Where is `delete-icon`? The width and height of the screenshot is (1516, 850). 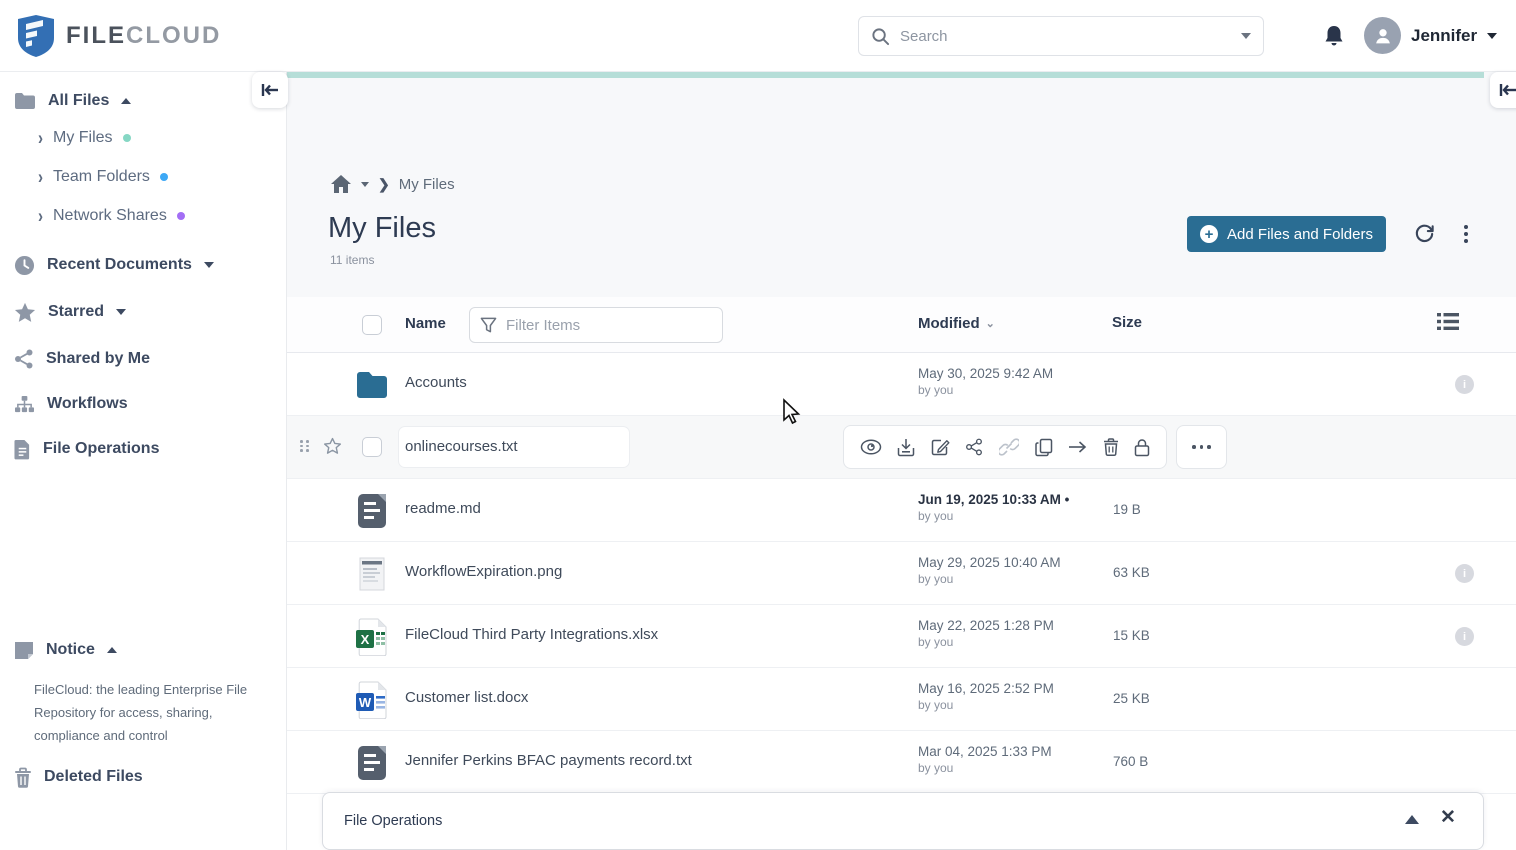
delete-icon is located at coordinates (1111, 447).